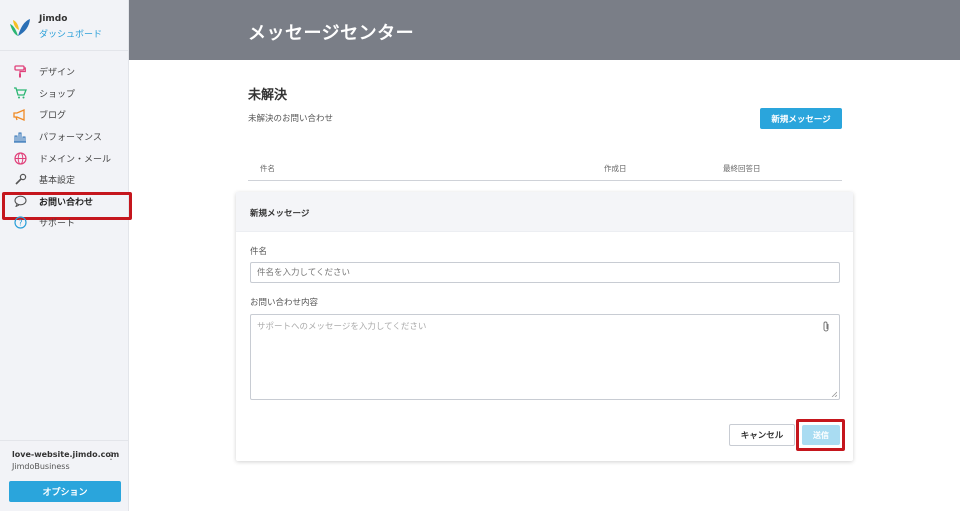  Describe the element at coordinates (53, 19) in the screenshot. I see `brand-name: Jimdo` at that location.